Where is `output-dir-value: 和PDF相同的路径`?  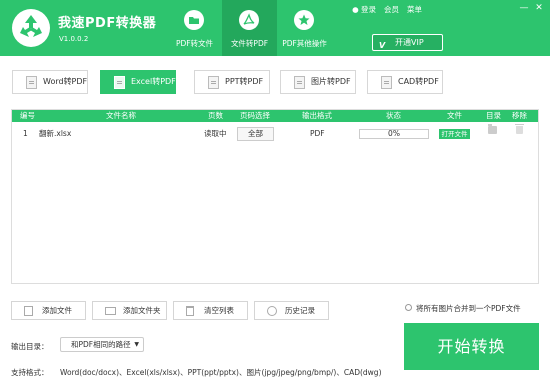 output-dir-value: 和PDF相同的路径 is located at coordinates (101, 344).